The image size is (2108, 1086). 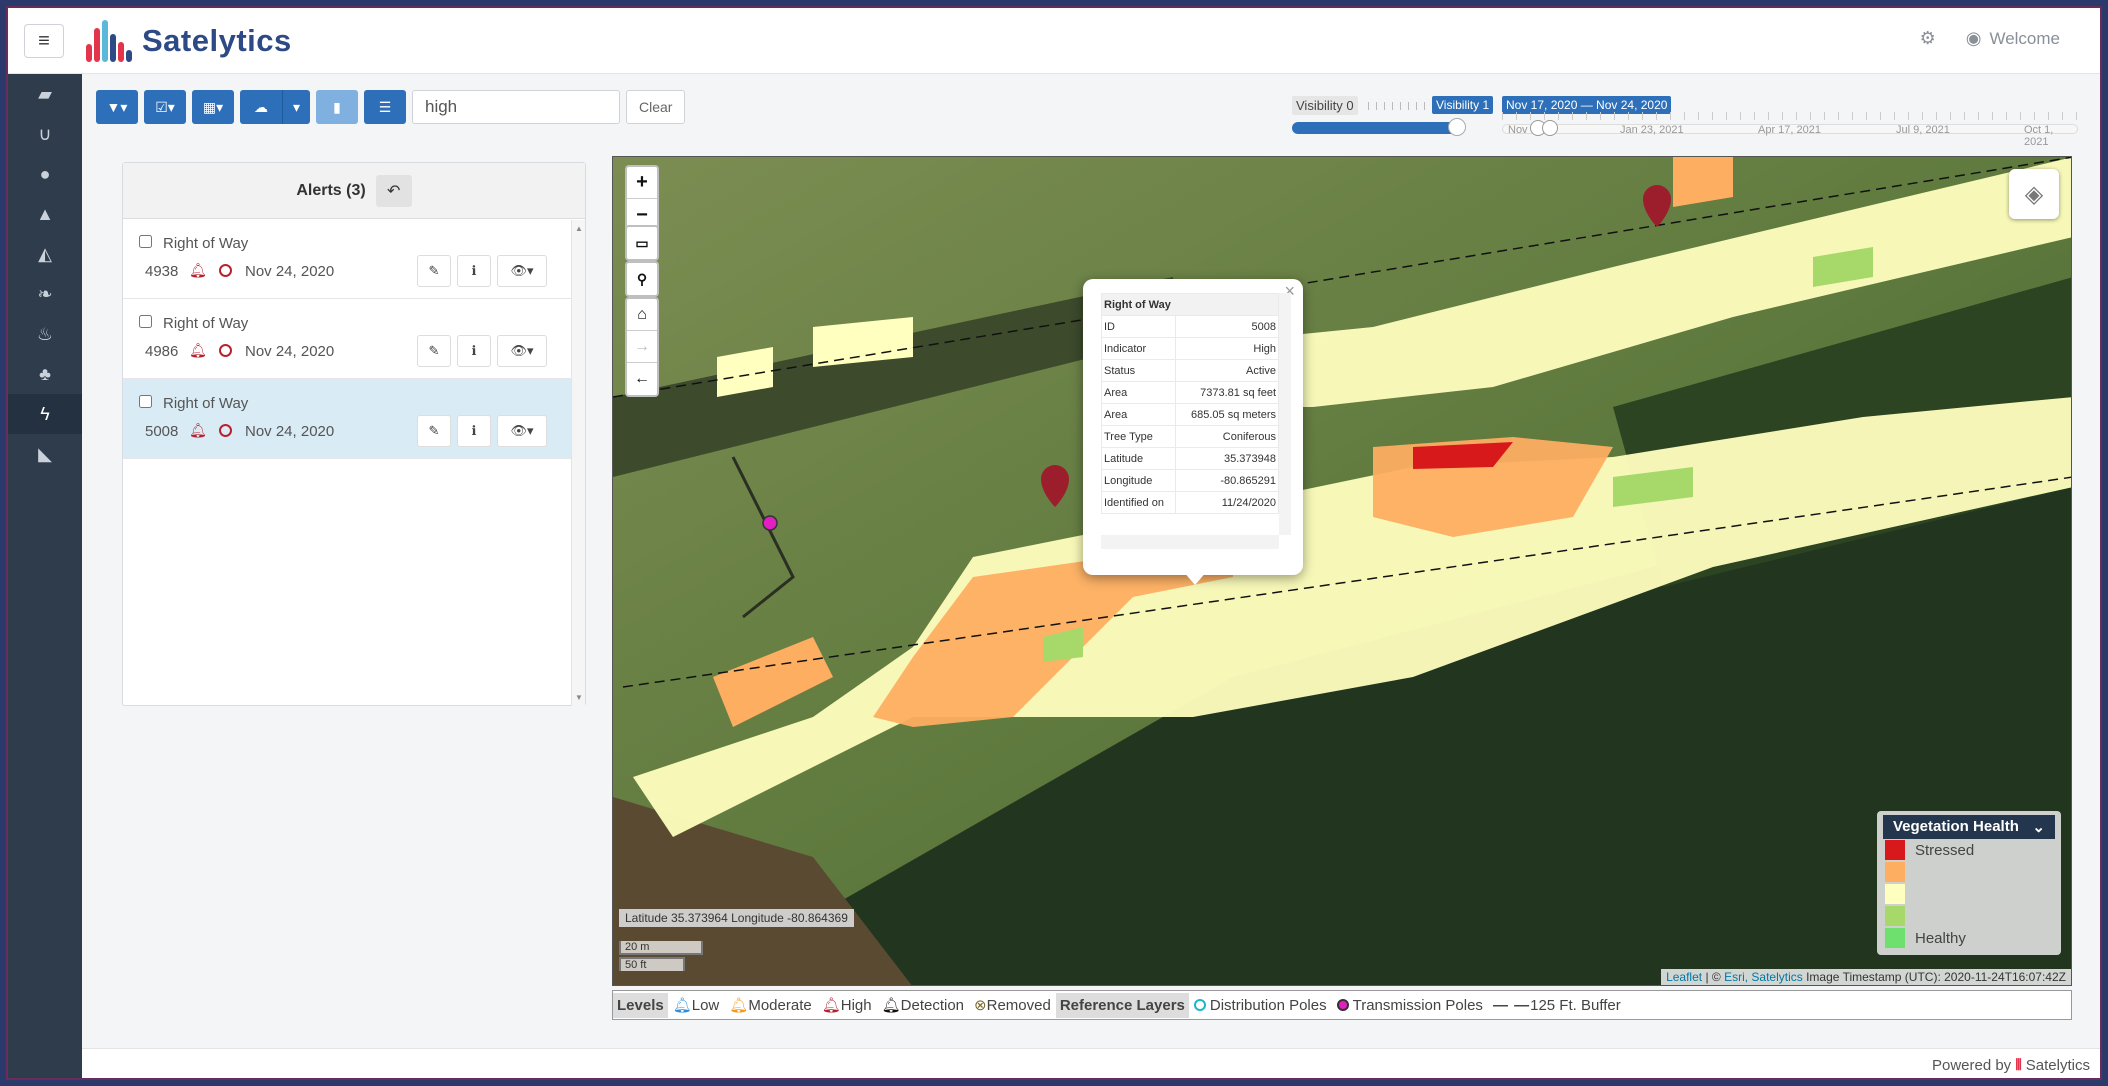 I want to click on alerts-title: Alerts (3), so click(x=331, y=190).